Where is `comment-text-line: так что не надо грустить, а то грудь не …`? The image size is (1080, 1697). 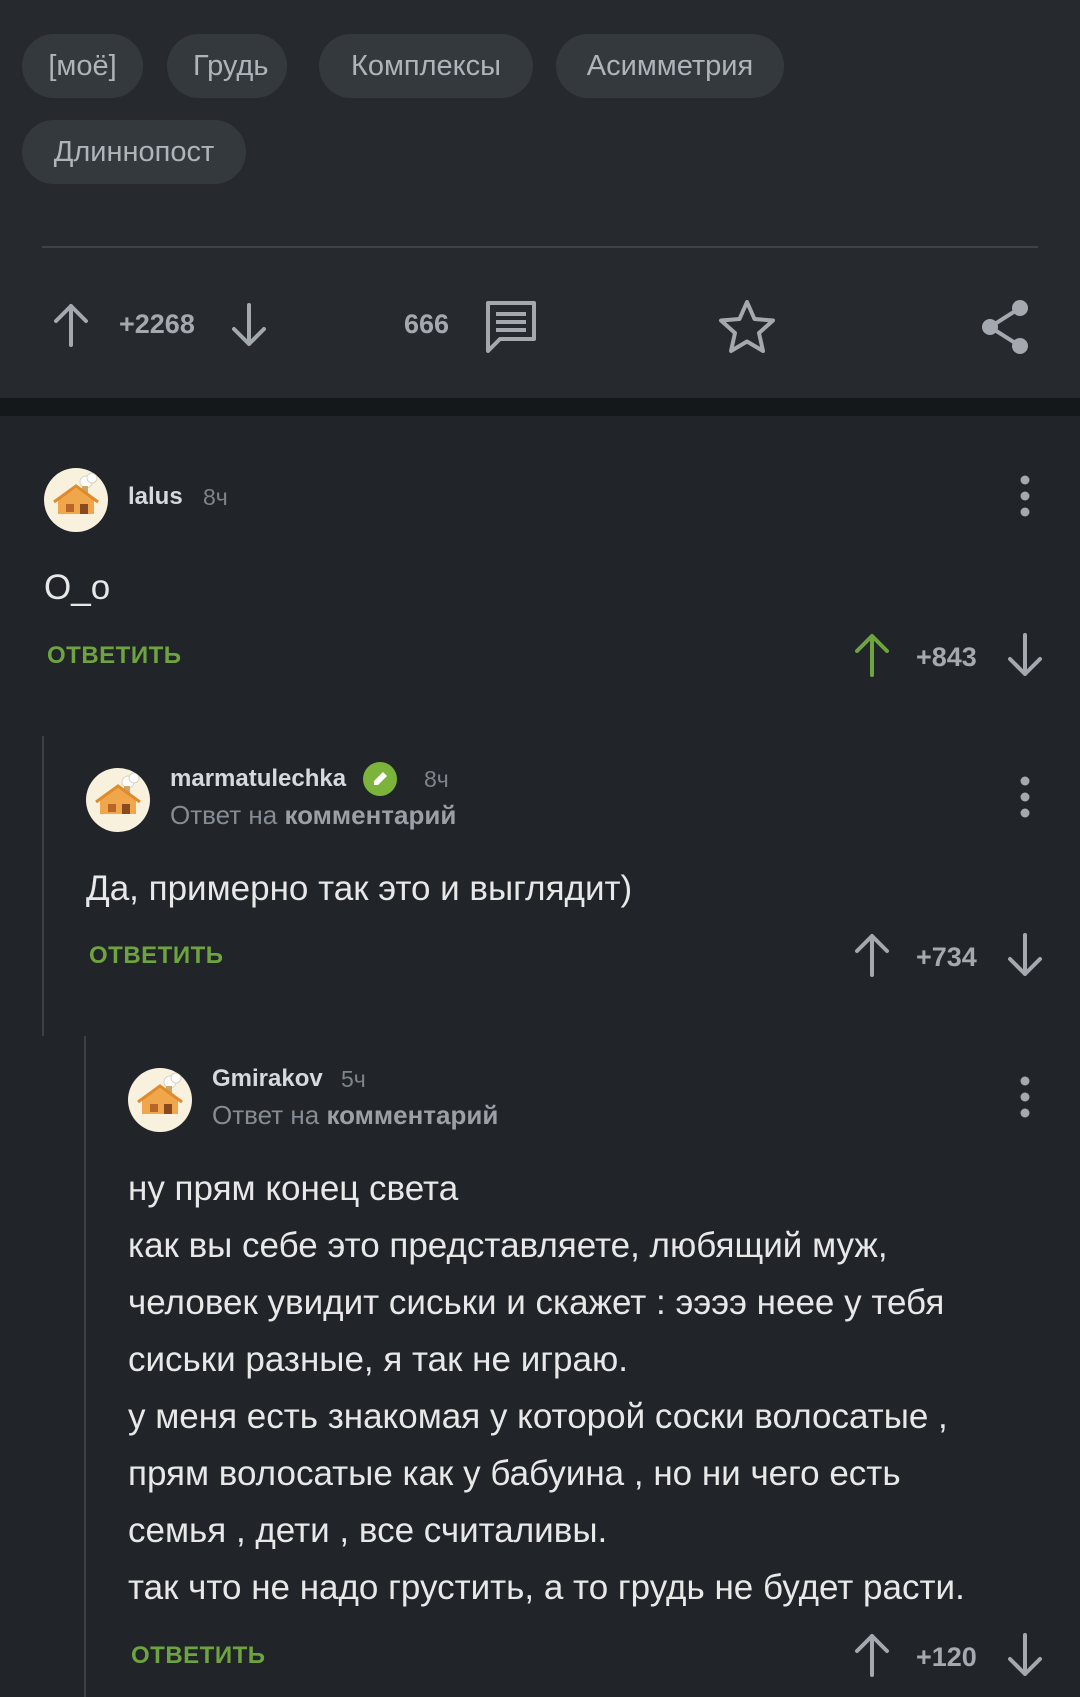
comment-text-line: так что не надо грустить, а то грудь не … is located at coordinates (546, 1587).